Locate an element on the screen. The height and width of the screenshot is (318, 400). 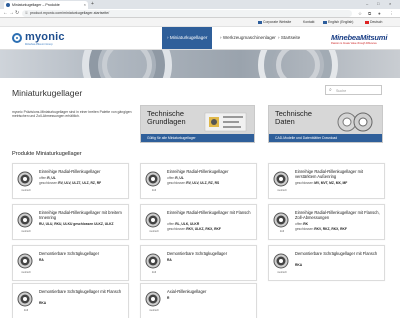
star-icon: ☆ is located at coordinates (360, 13).